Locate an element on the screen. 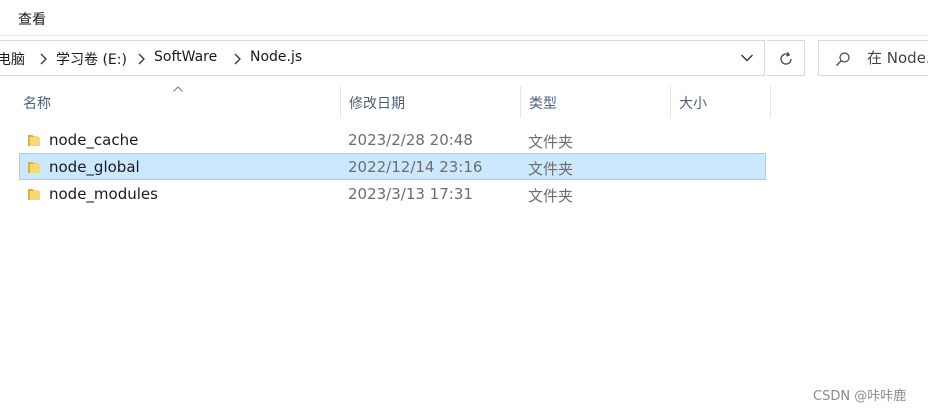 The image size is (928, 411). search-box is located at coordinates (873, 58).